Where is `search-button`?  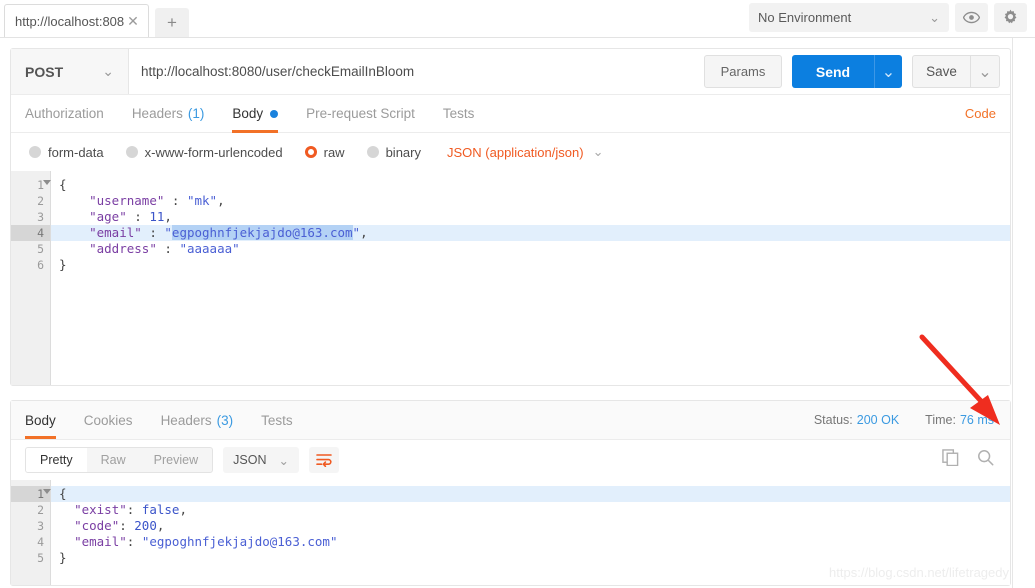 search-button is located at coordinates (985, 460).